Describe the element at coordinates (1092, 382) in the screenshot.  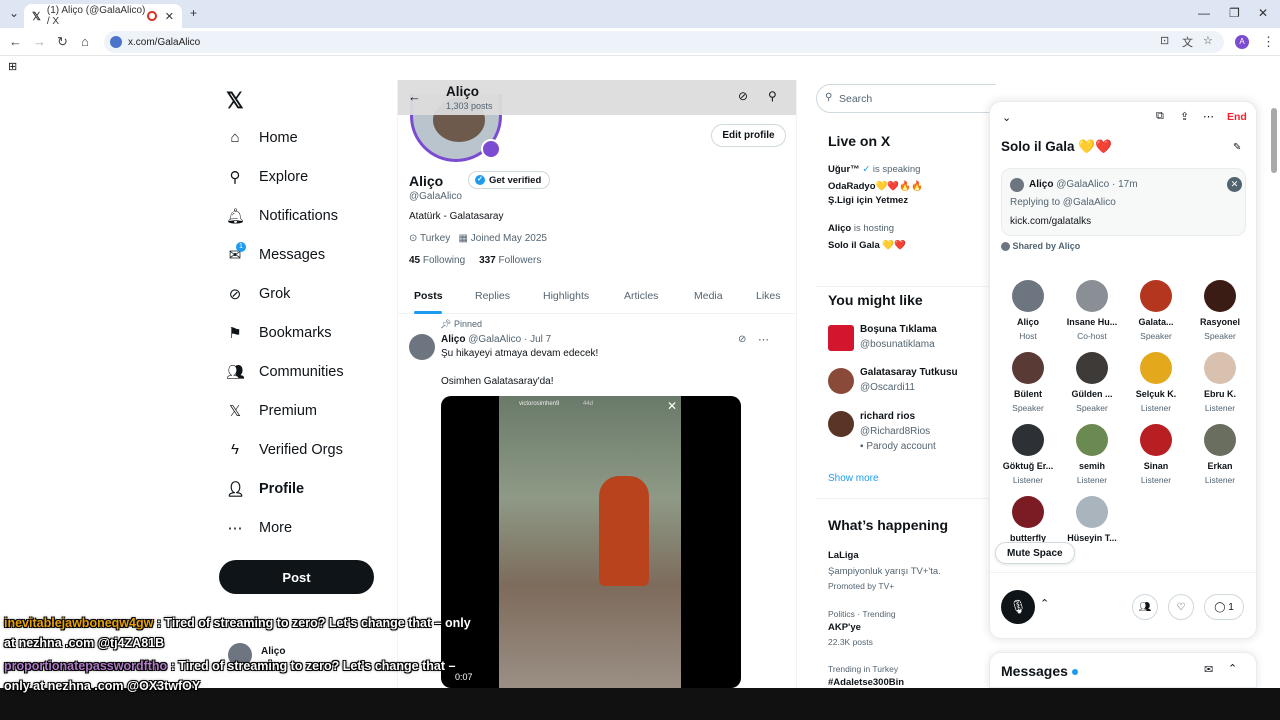
I see `participant: Gülden ... Speaker` at that location.